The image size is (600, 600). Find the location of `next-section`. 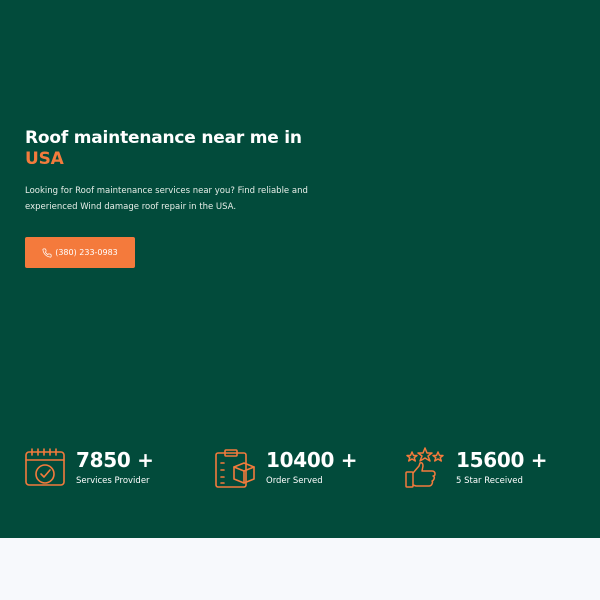

next-section is located at coordinates (300, 569).